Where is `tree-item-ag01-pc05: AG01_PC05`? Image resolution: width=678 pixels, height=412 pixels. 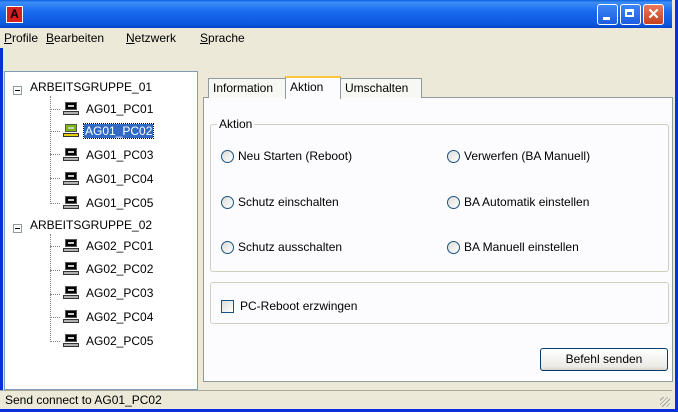
tree-item-ag01-pc05: AG01_PC05 is located at coordinates (119, 203).